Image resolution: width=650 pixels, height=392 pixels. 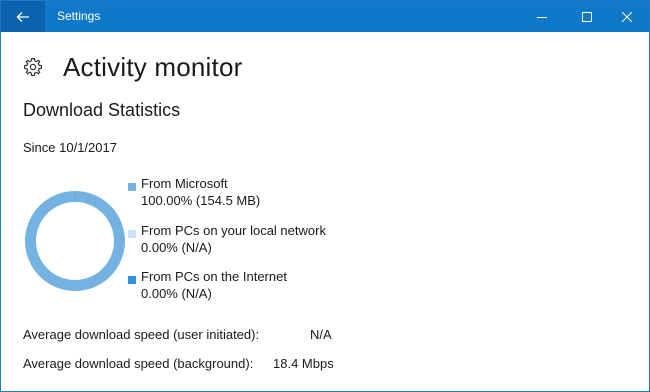 What do you see at coordinates (79, 16) in the screenshot?
I see `window-title: Settings` at bounding box center [79, 16].